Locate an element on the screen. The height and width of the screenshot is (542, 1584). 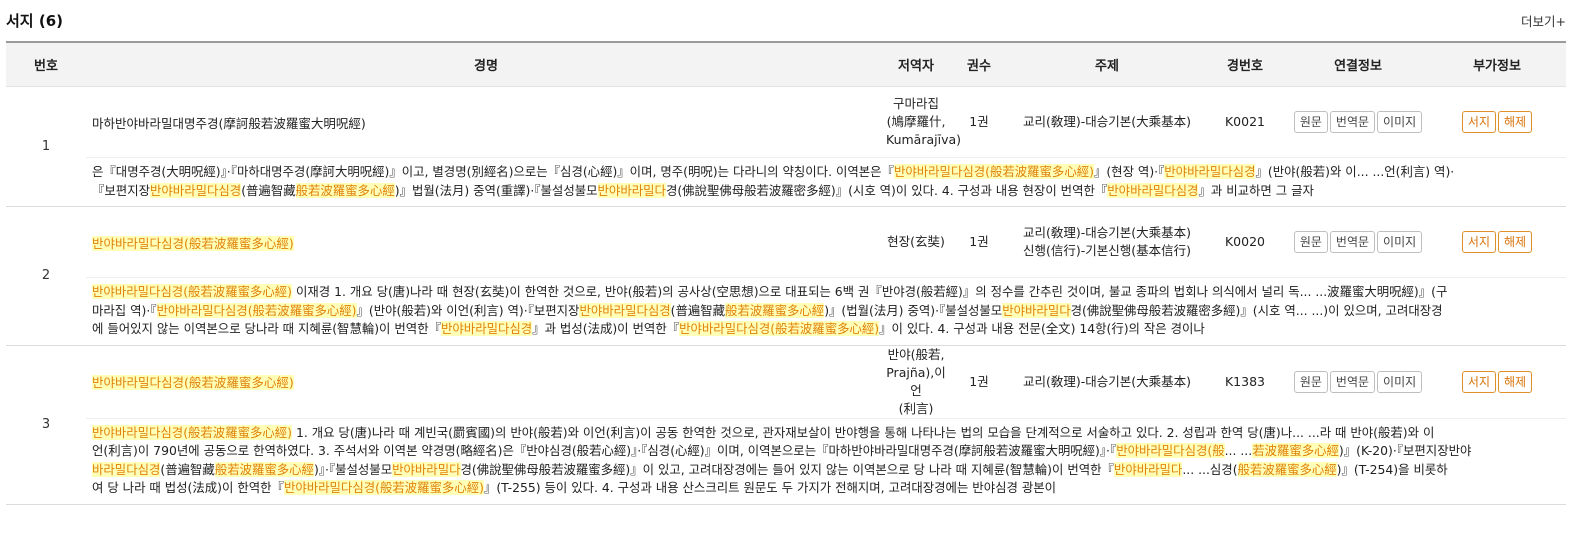
translator-cell: 반야(般若, Prajña),이언 (利言) is located at coordinates (916, 381).